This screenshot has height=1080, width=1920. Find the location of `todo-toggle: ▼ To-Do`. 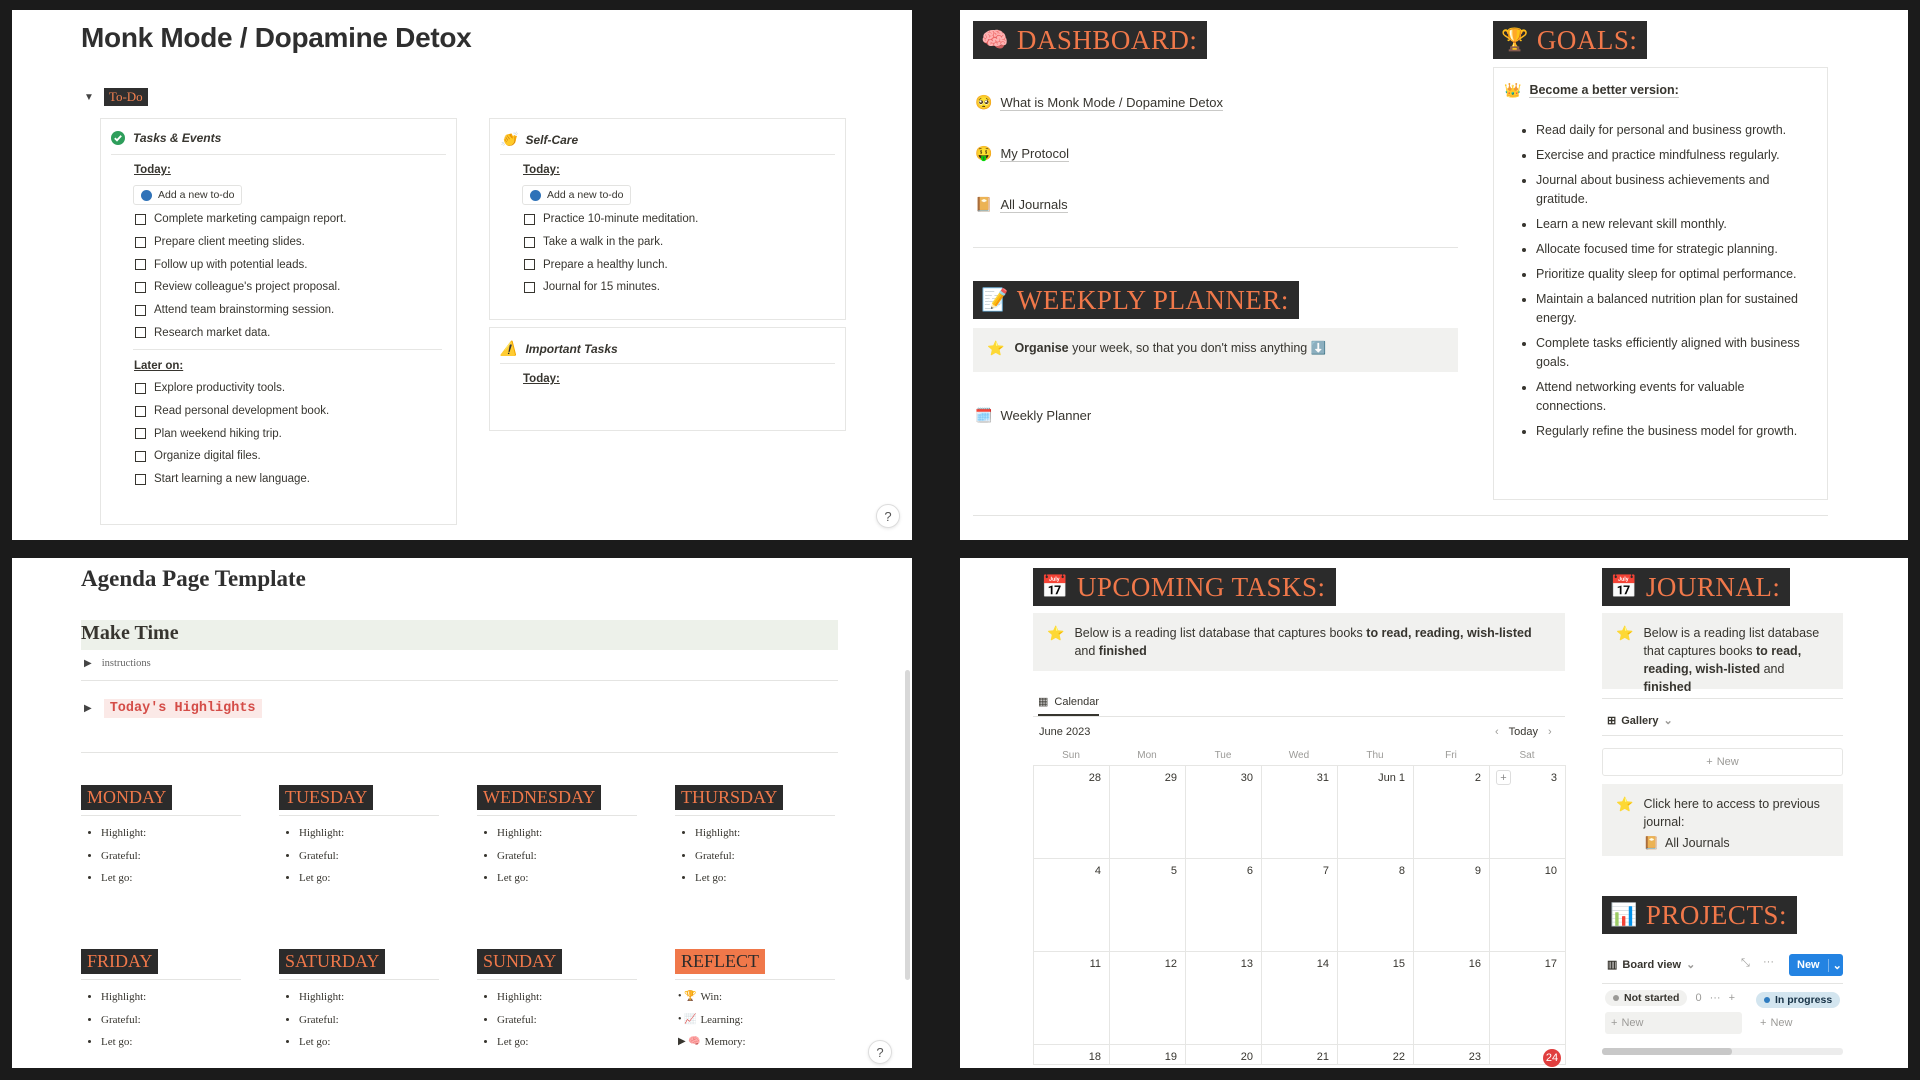

todo-toggle: ▼ To-Do is located at coordinates (116, 97).